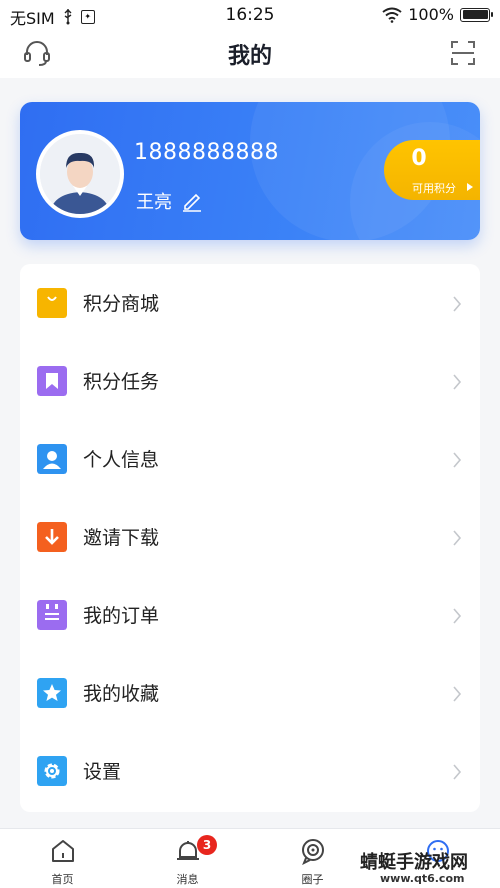  Describe the element at coordinates (121, 616) in the screenshot. I see `menu-label: 我的订单` at that location.